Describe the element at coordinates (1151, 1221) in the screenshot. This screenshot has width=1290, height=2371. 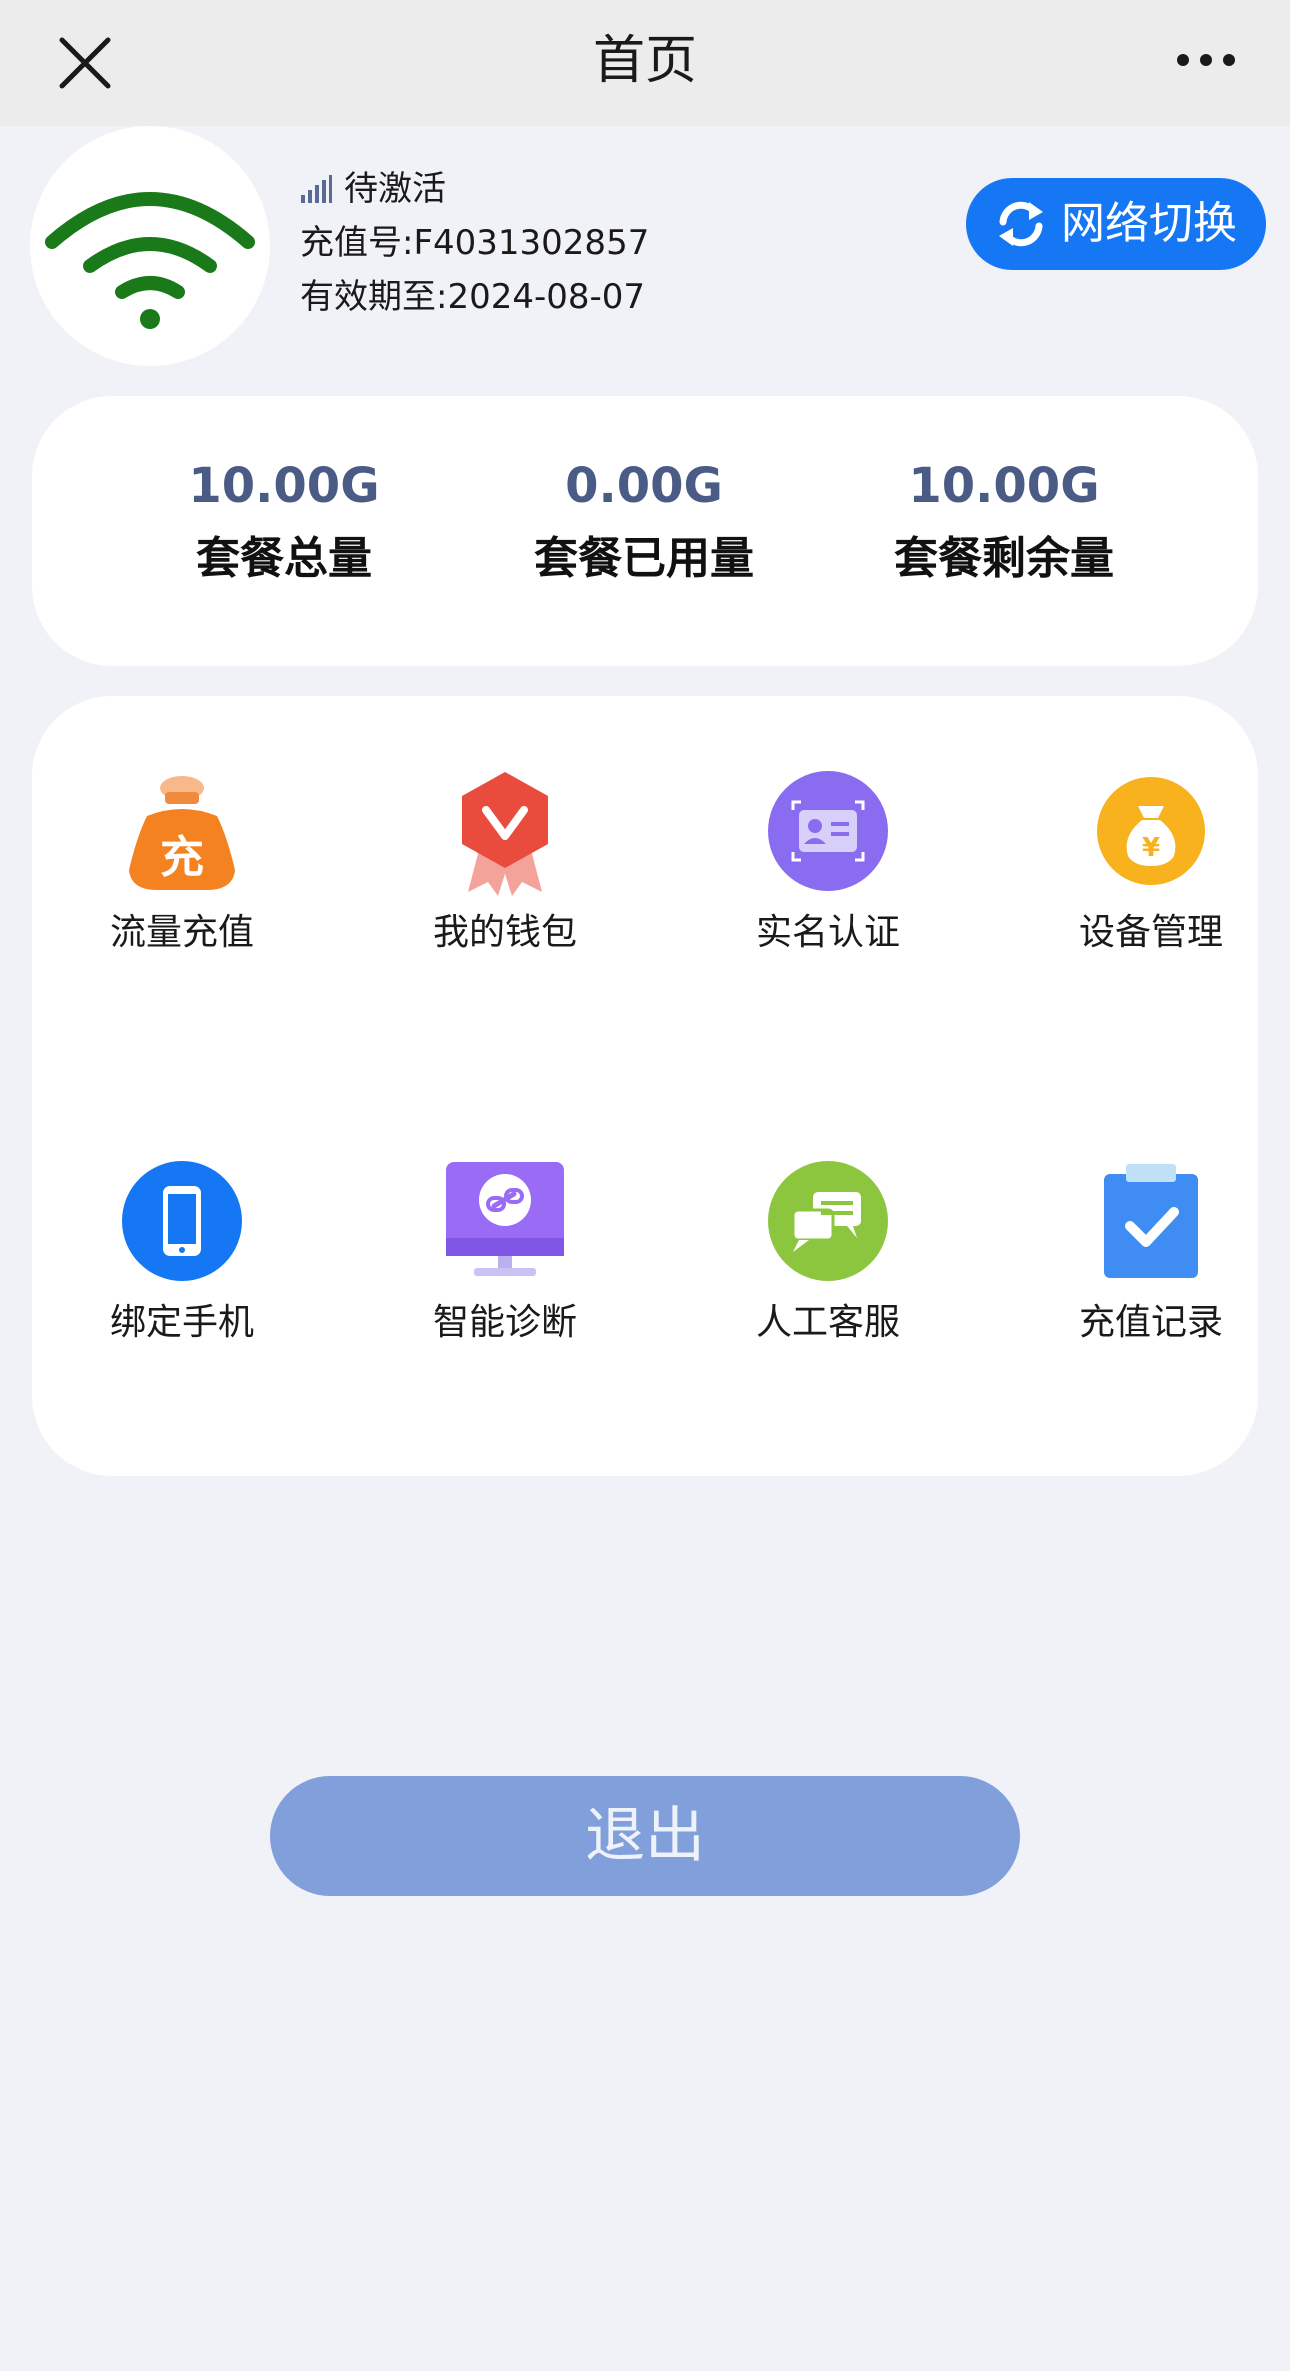
I see `clipboard-check-icon` at that location.